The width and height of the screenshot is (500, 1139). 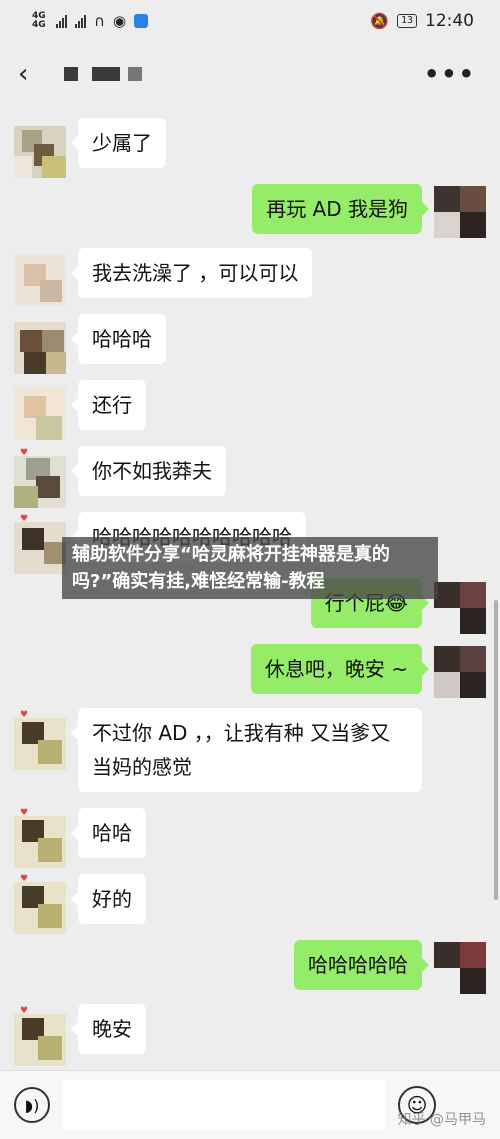 I want to click on message-bubble: 哈哈哈, so click(x=118, y=339).